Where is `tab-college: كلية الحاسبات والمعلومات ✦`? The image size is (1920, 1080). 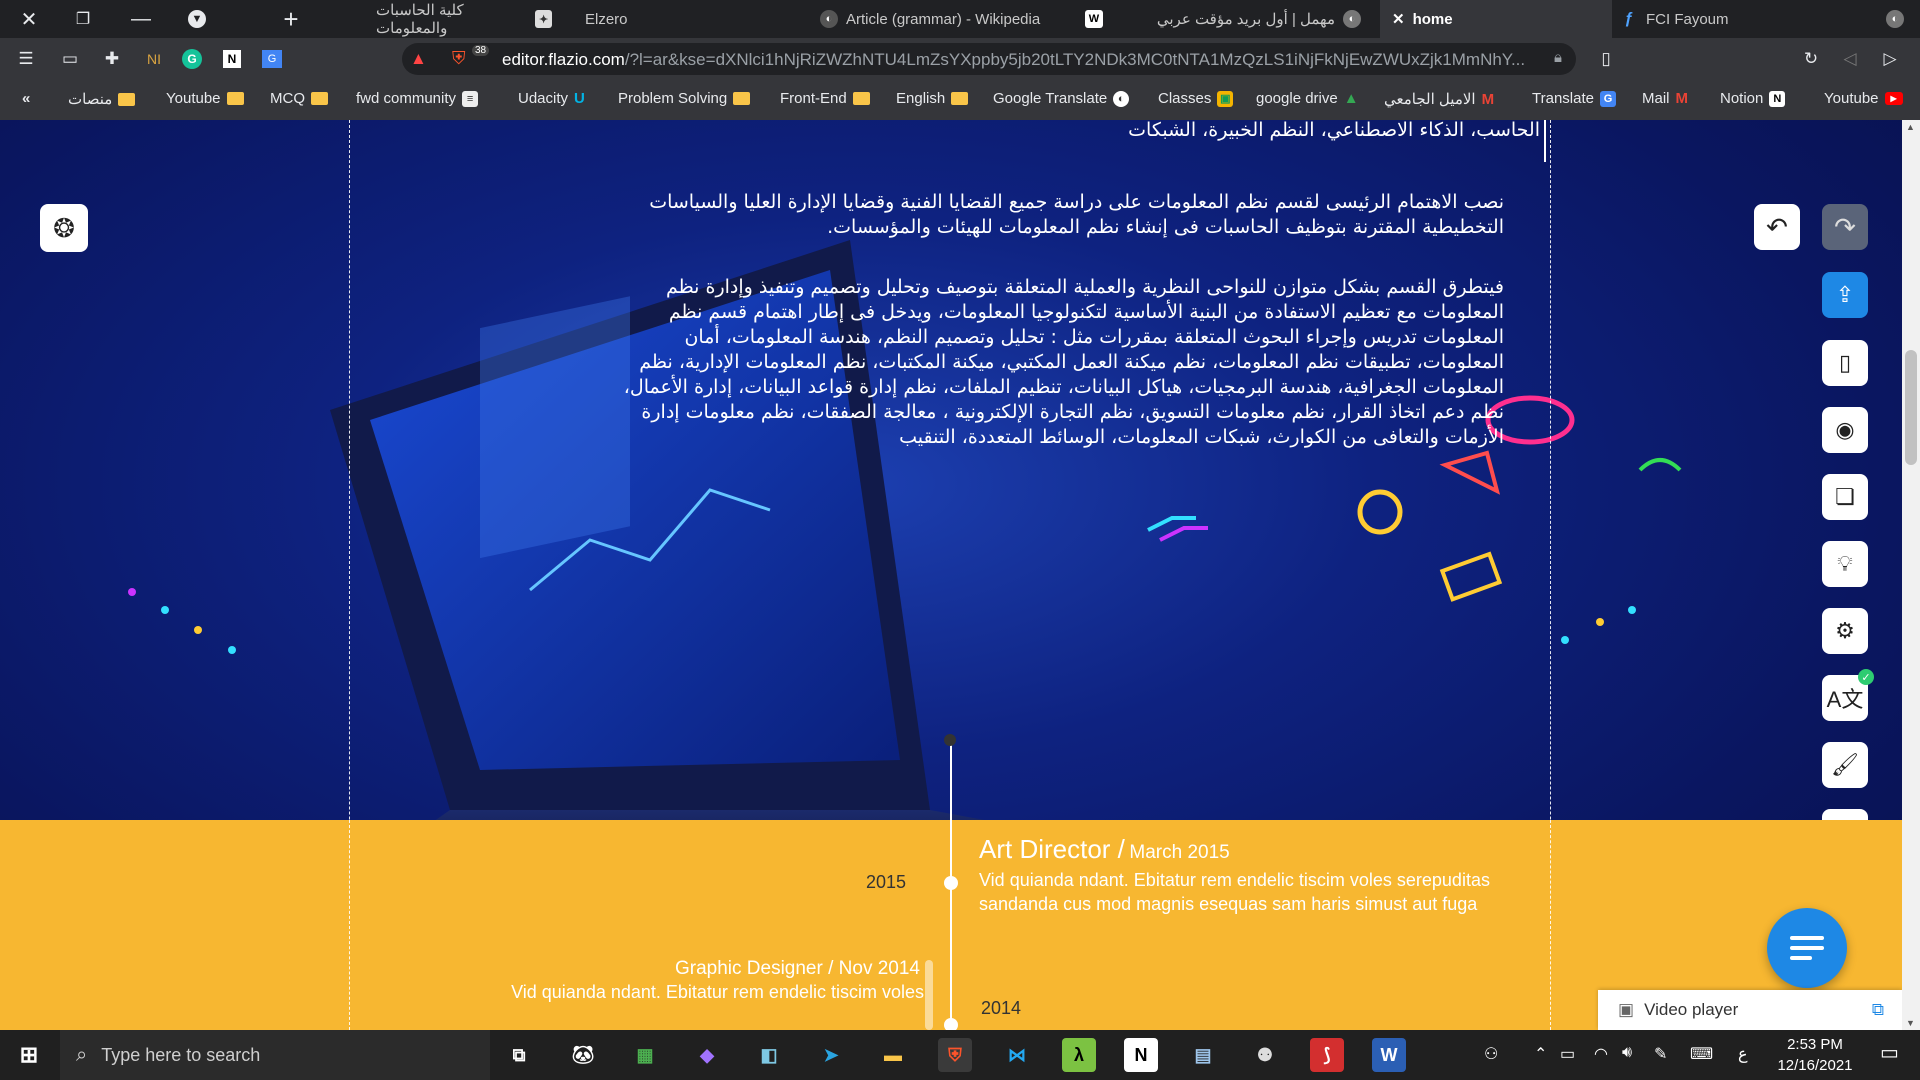 tab-college: كلية الحاسبات والمعلومات ✦ is located at coordinates (464, 19).